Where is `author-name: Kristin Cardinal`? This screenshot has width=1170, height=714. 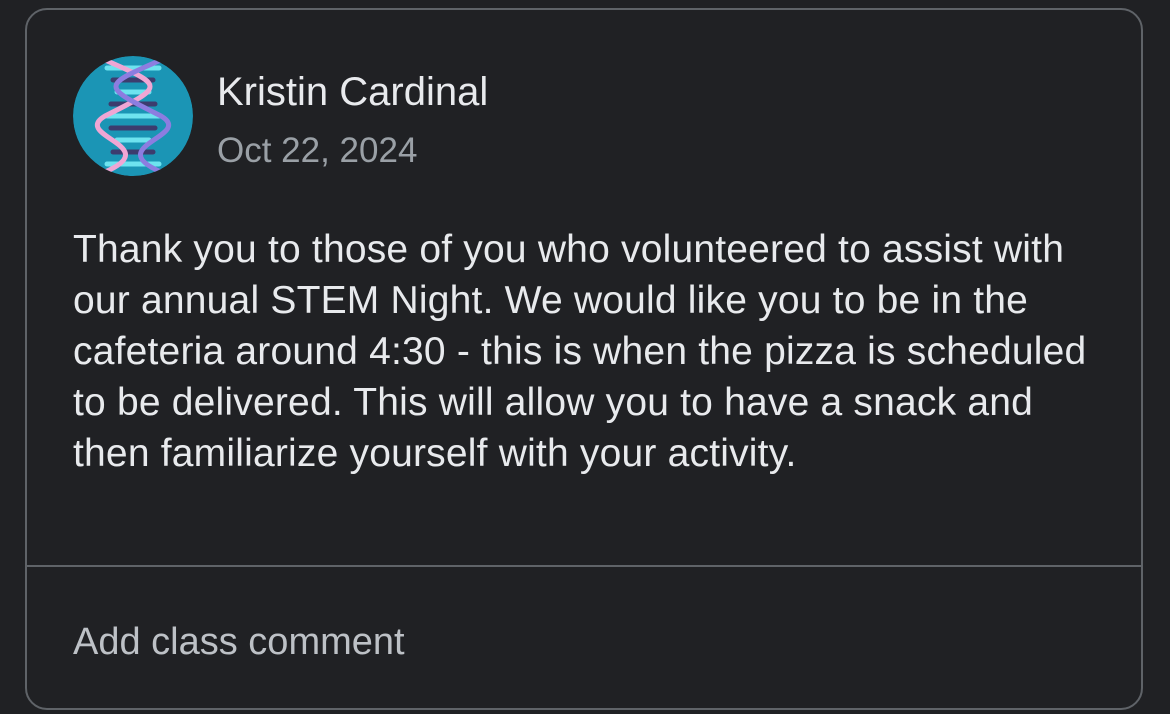 author-name: Kristin Cardinal is located at coordinates (353, 92).